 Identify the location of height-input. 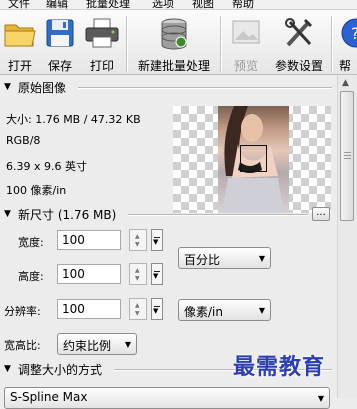
(89, 274).